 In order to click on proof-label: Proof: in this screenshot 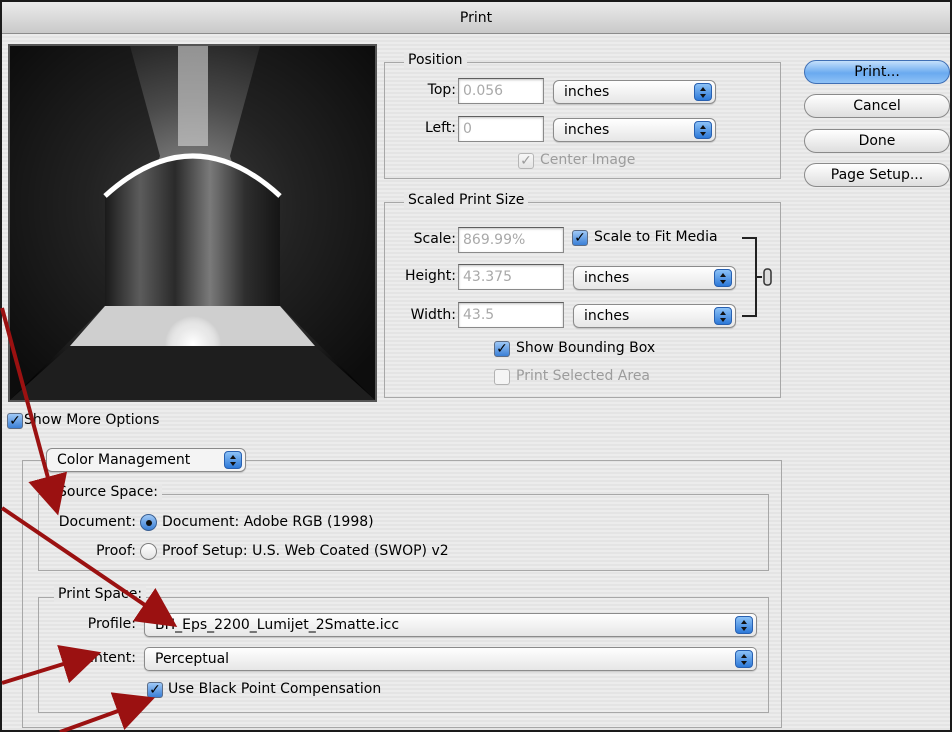, I will do `click(116, 551)`.